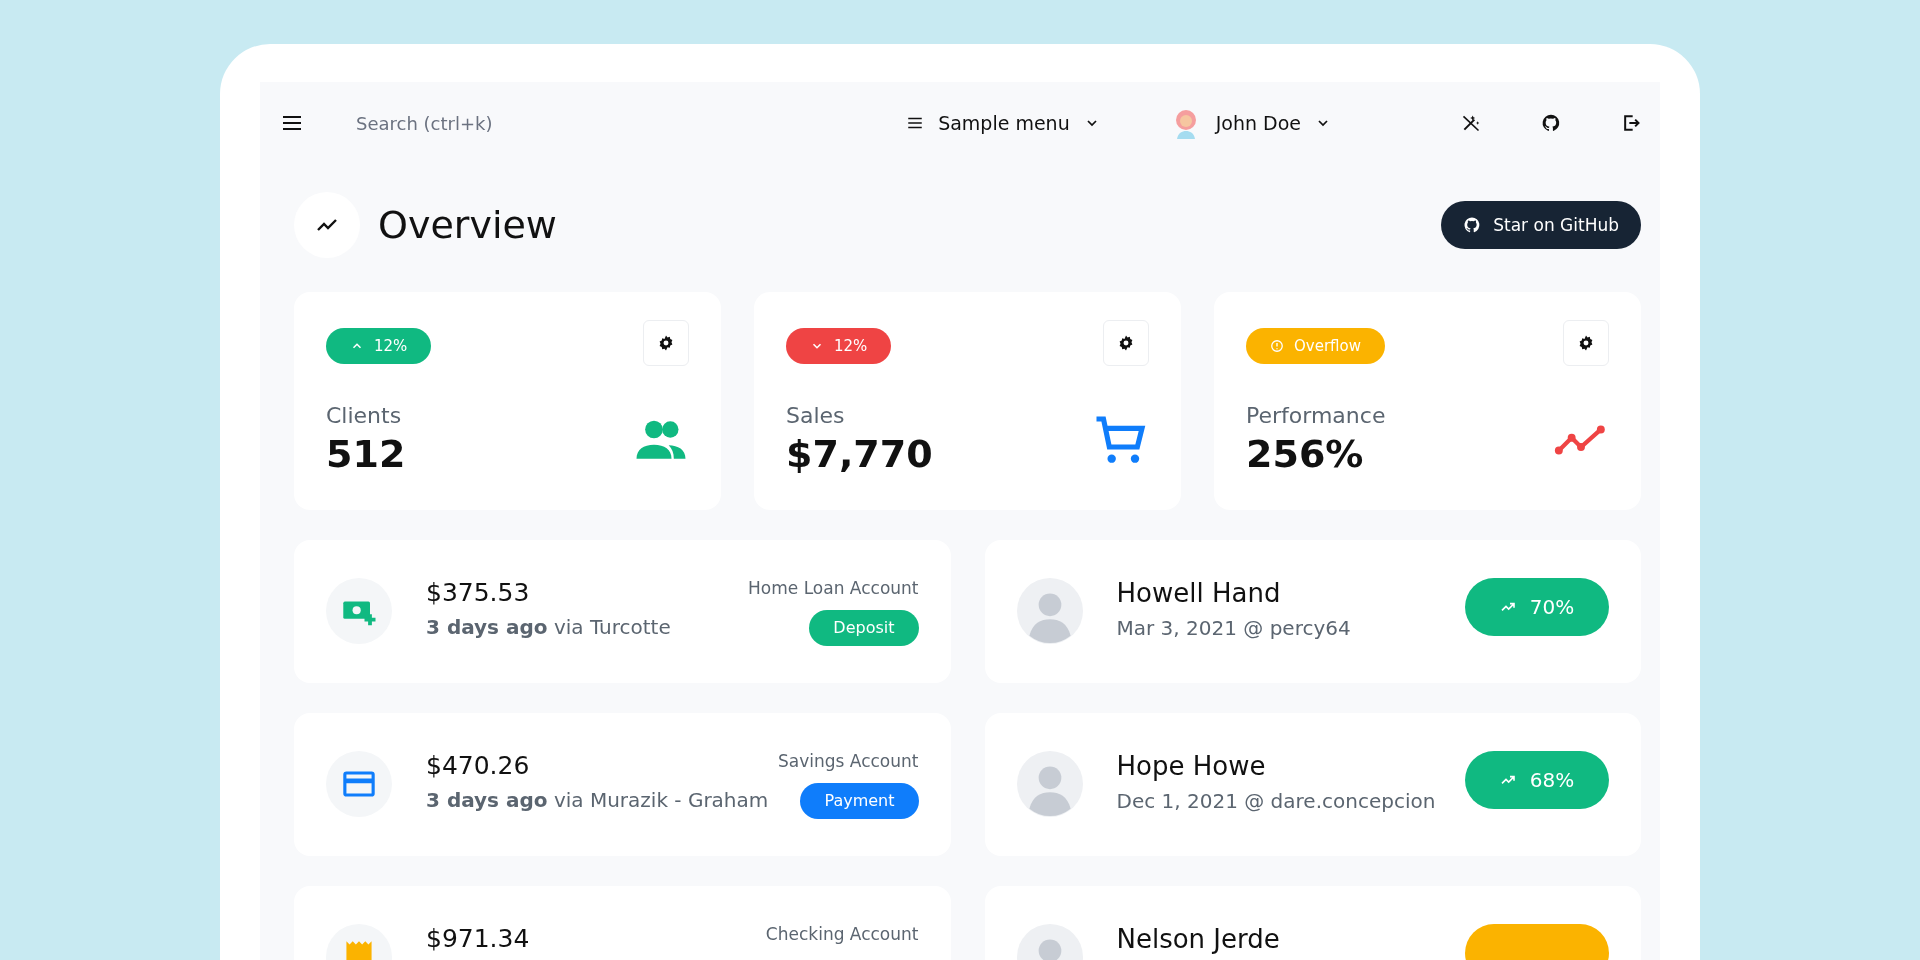  What do you see at coordinates (478, 938) in the screenshot?
I see `transaction-amount: $971.34` at bounding box center [478, 938].